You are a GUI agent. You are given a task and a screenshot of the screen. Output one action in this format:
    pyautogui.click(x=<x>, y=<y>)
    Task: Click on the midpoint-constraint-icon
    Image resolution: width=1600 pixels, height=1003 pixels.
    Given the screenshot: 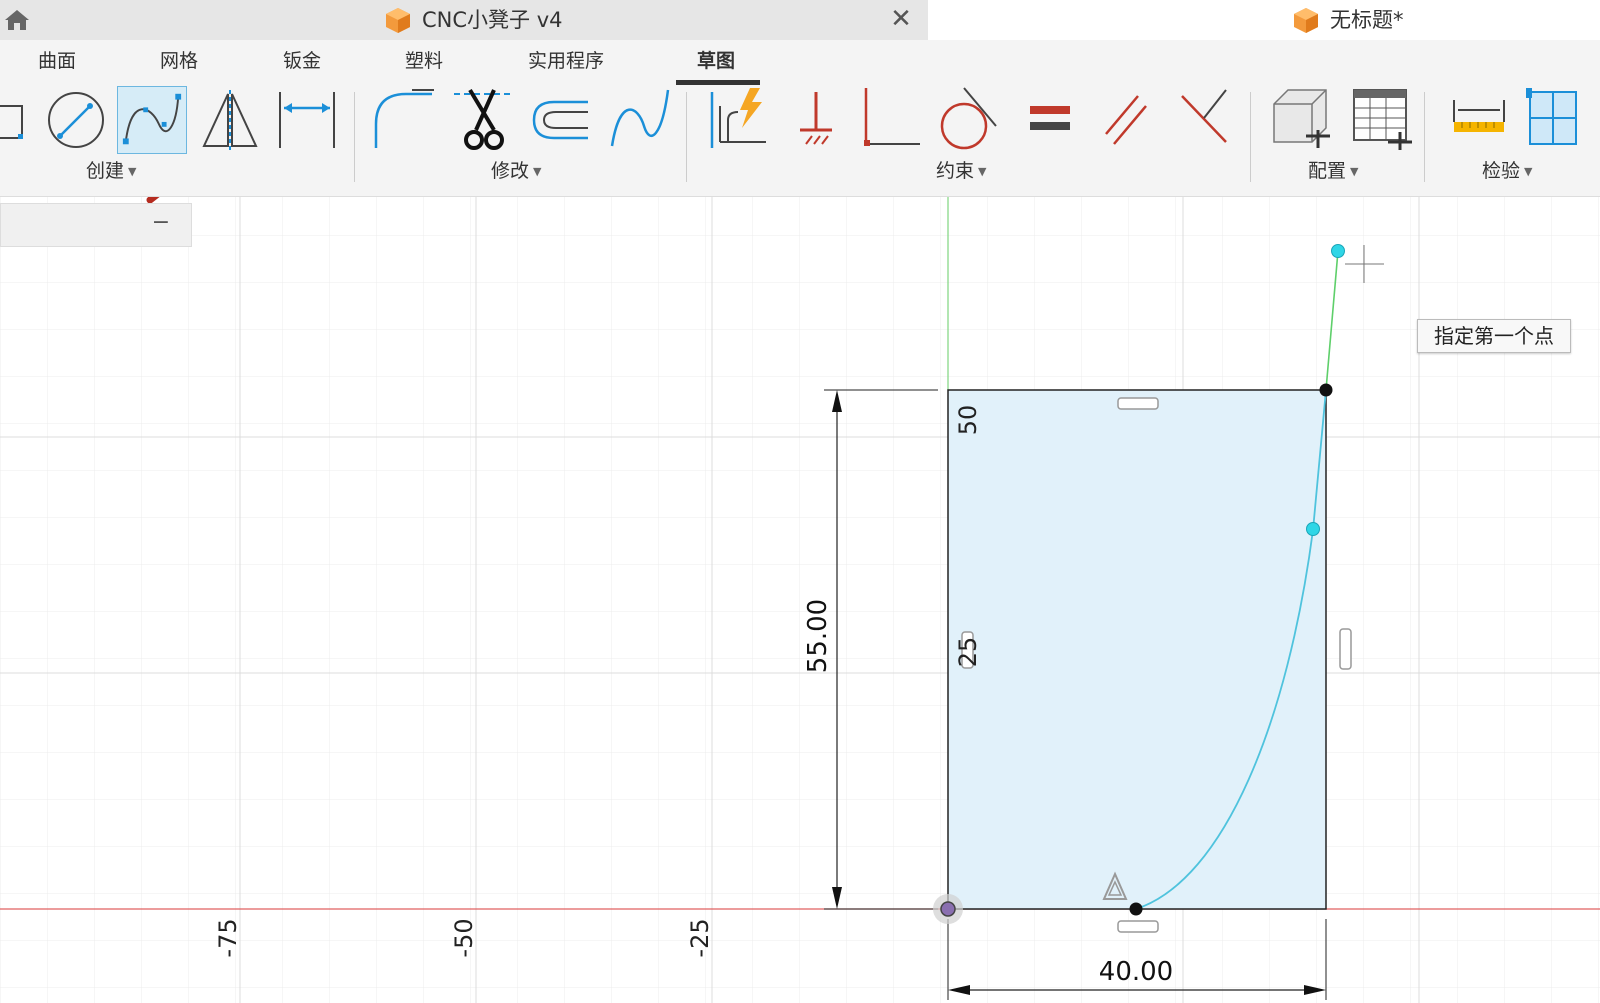 What is the action you would take?
    pyautogui.click(x=1205, y=120)
    